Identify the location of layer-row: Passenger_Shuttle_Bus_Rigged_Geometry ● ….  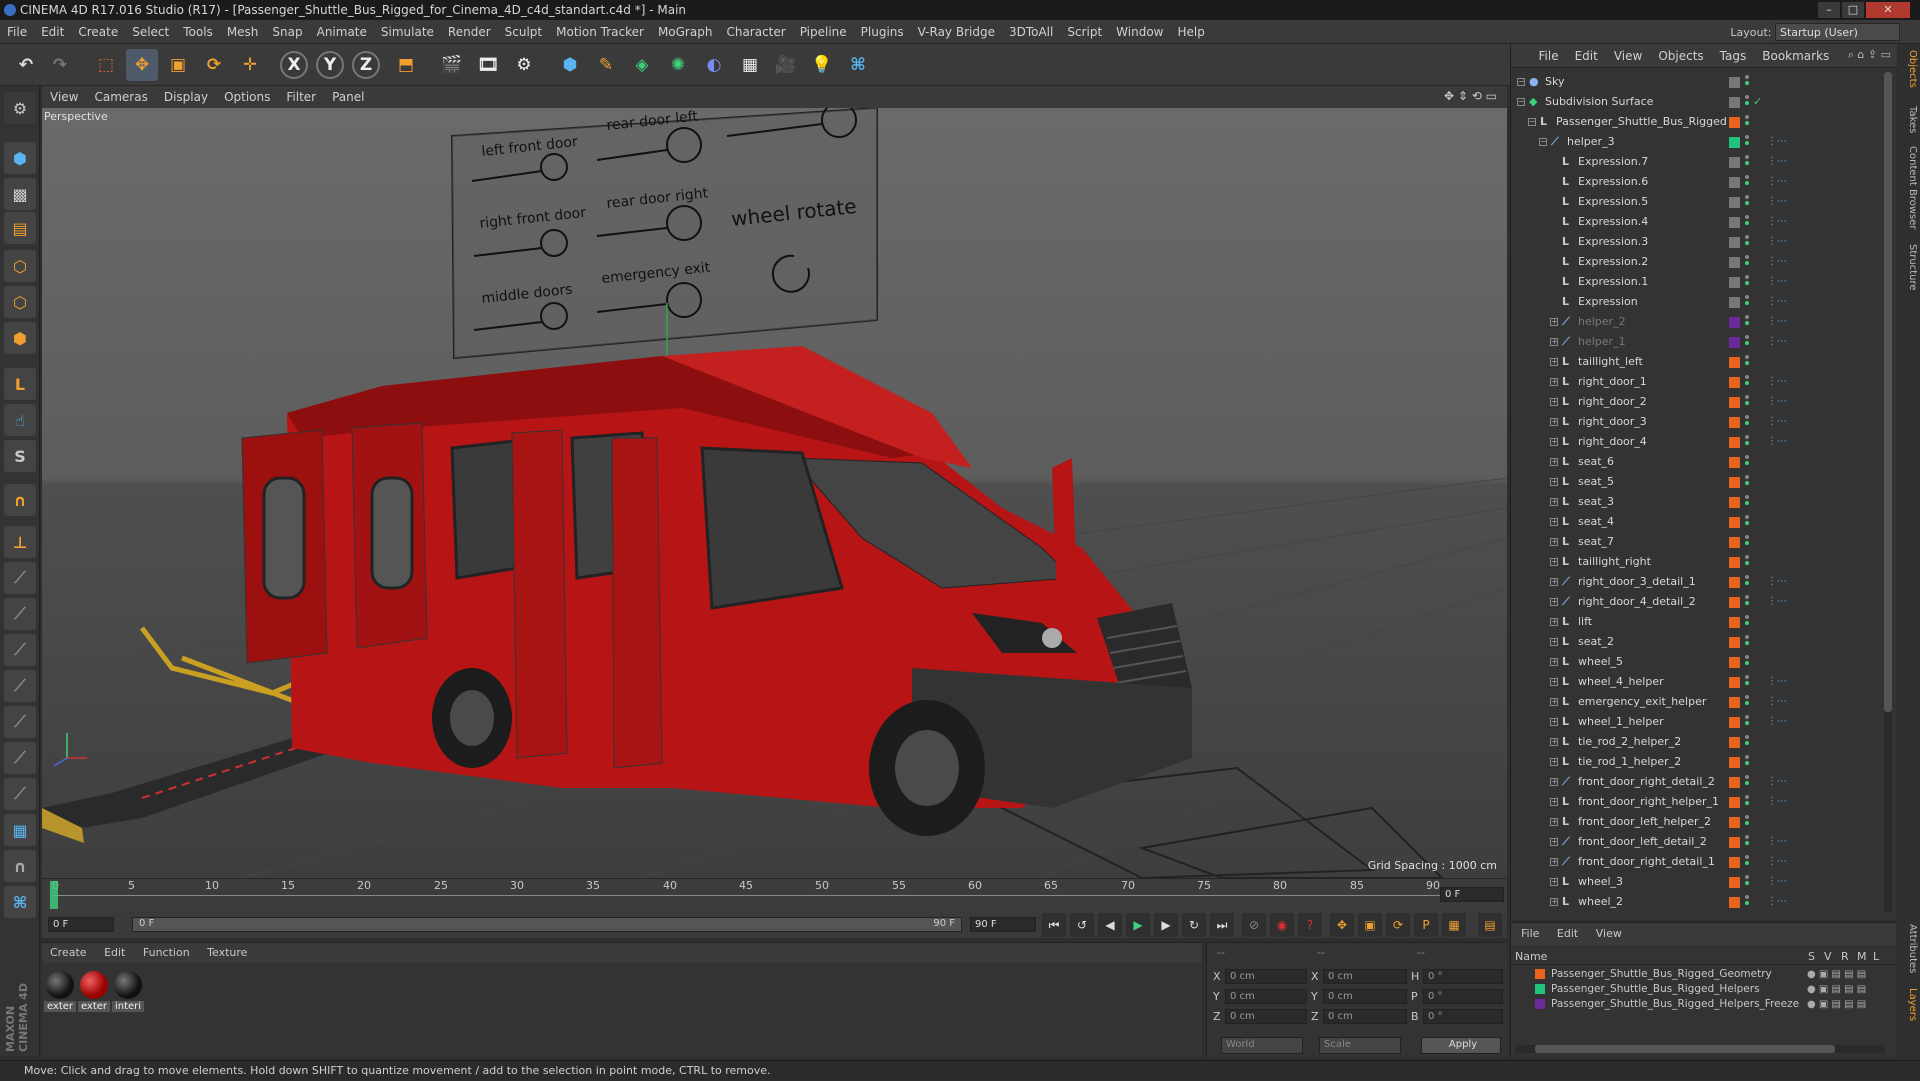
(1704, 974).